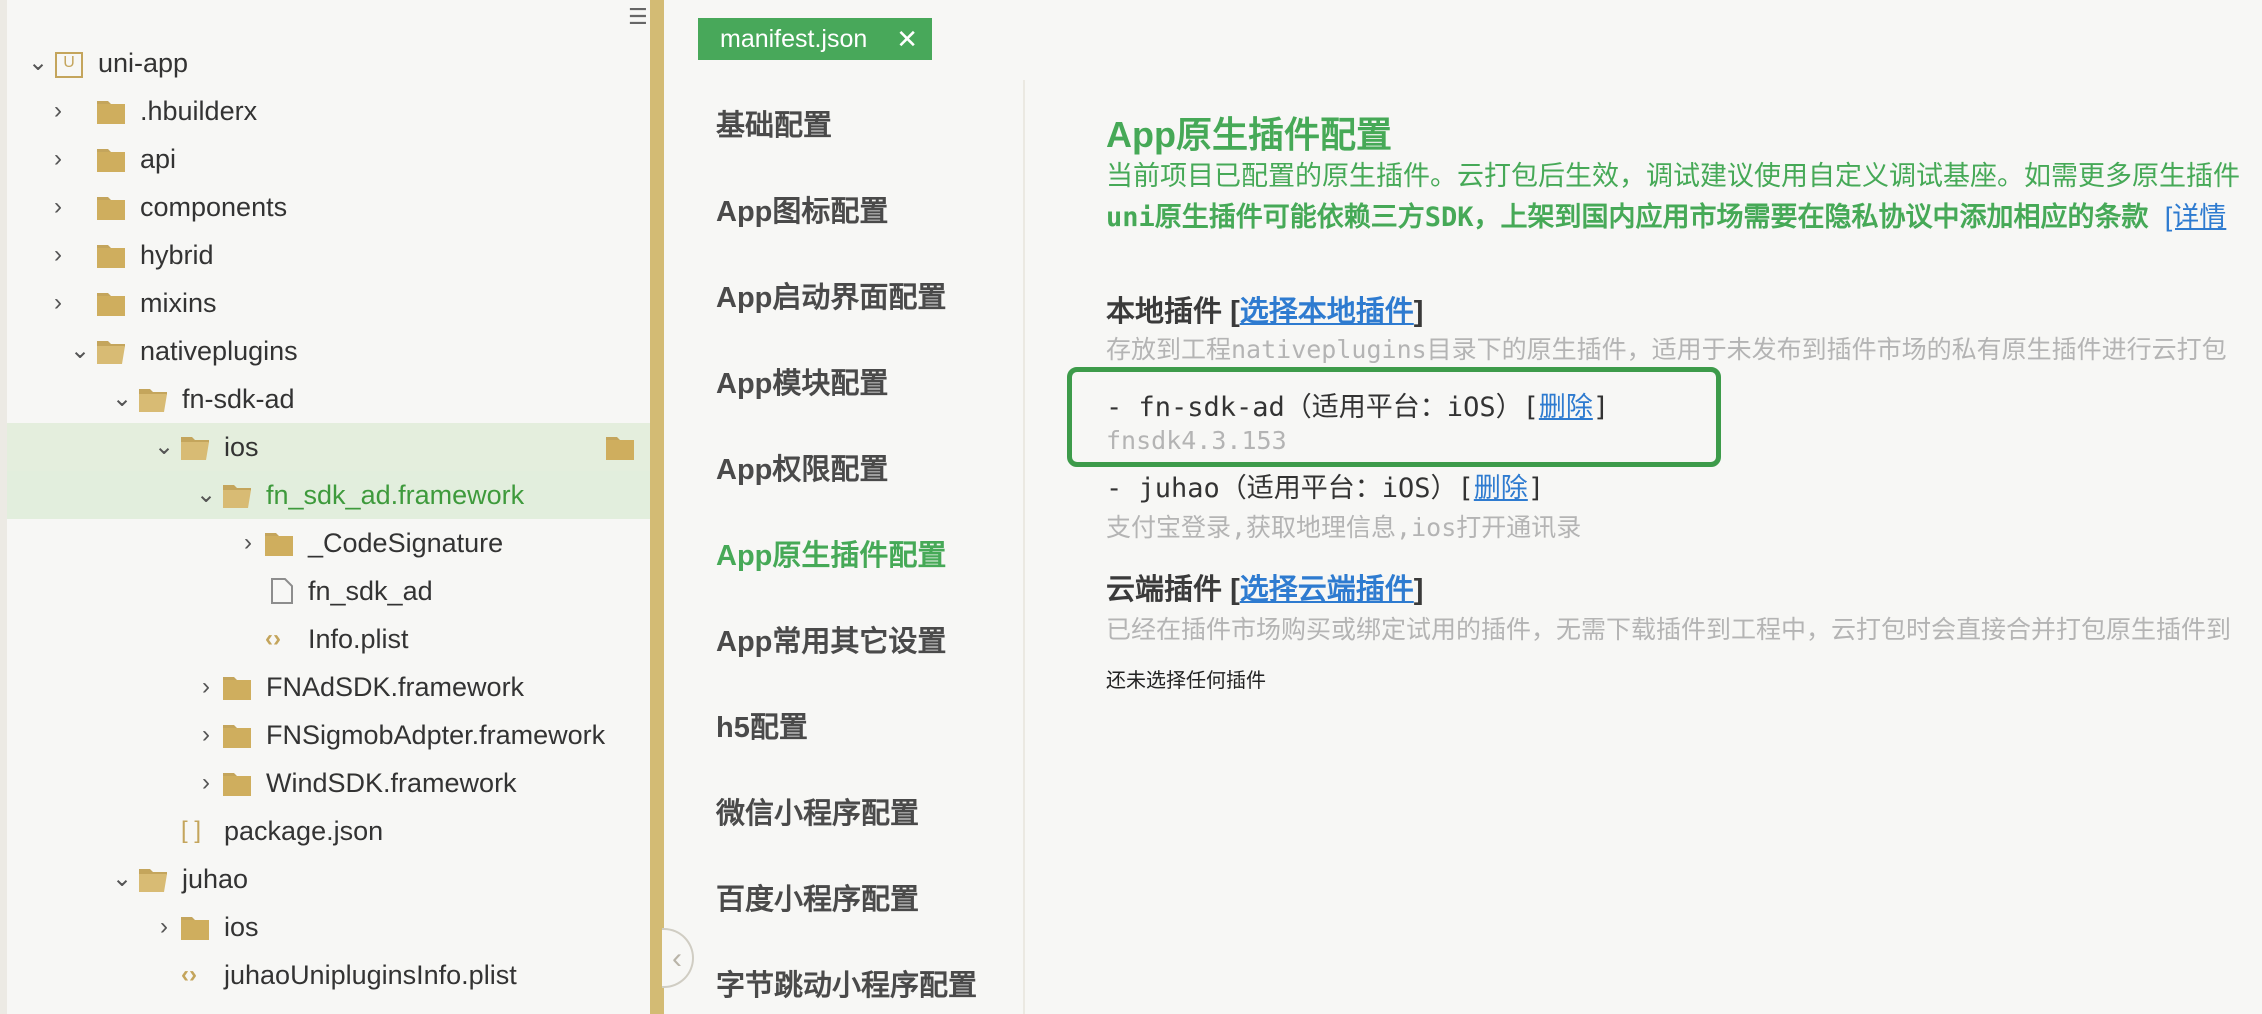 The width and height of the screenshot is (2262, 1014). Describe the element at coordinates (199, 111) in the screenshot. I see `tree-label: .hbuilderx` at that location.